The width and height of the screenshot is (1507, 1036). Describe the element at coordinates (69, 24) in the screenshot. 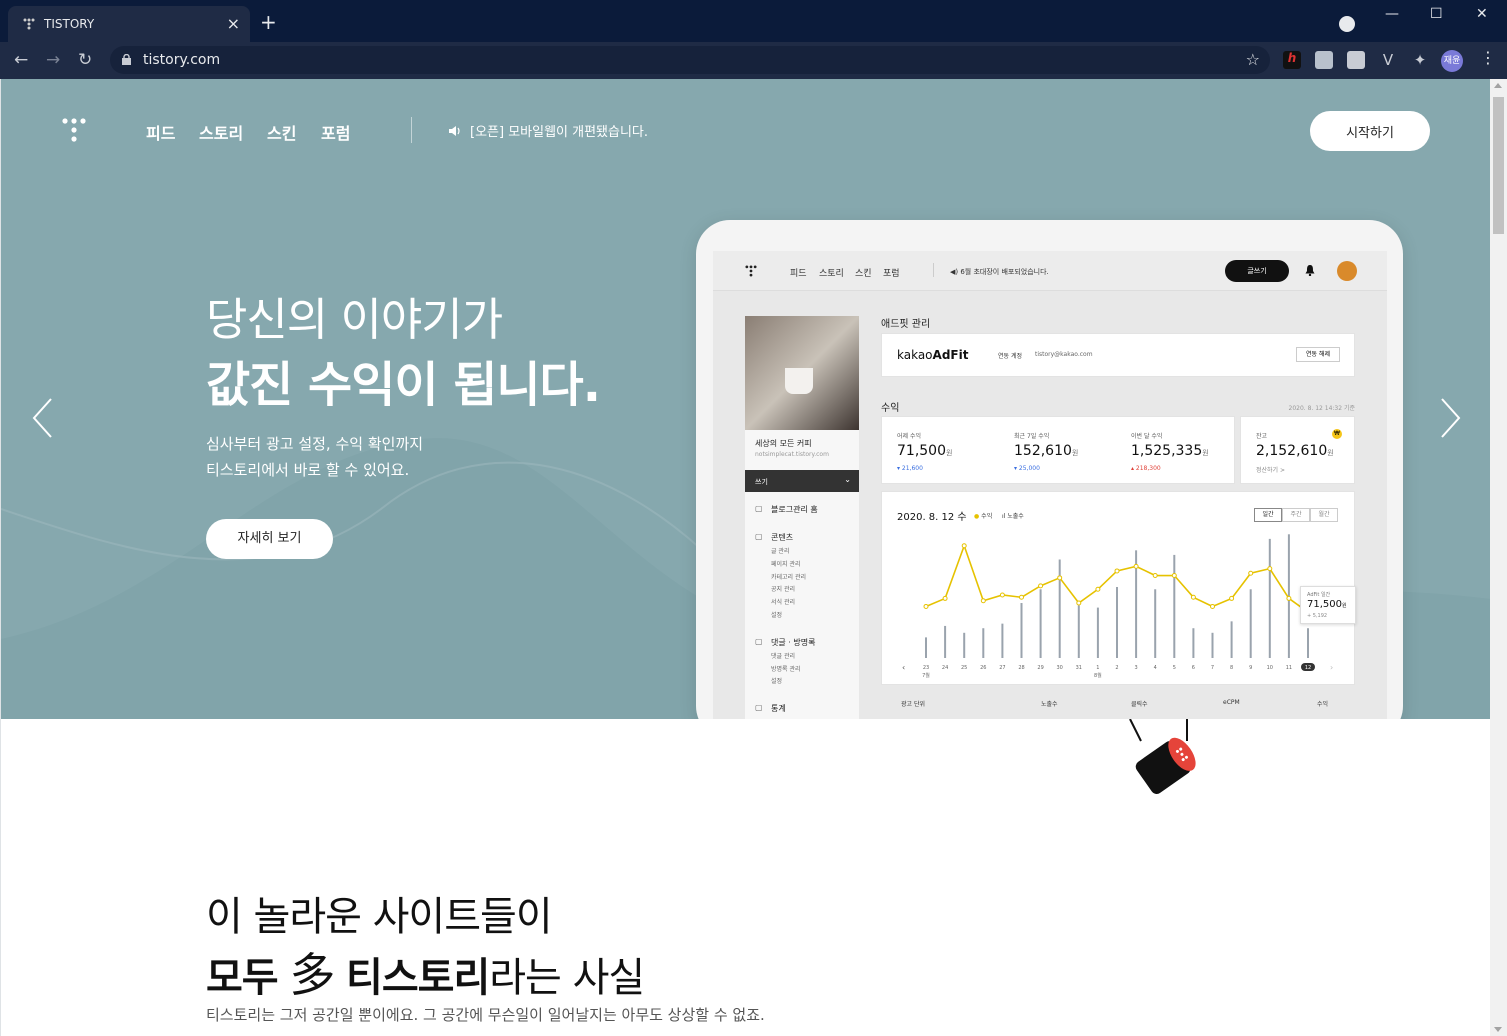

I see `tab-title: TISTORY` at that location.